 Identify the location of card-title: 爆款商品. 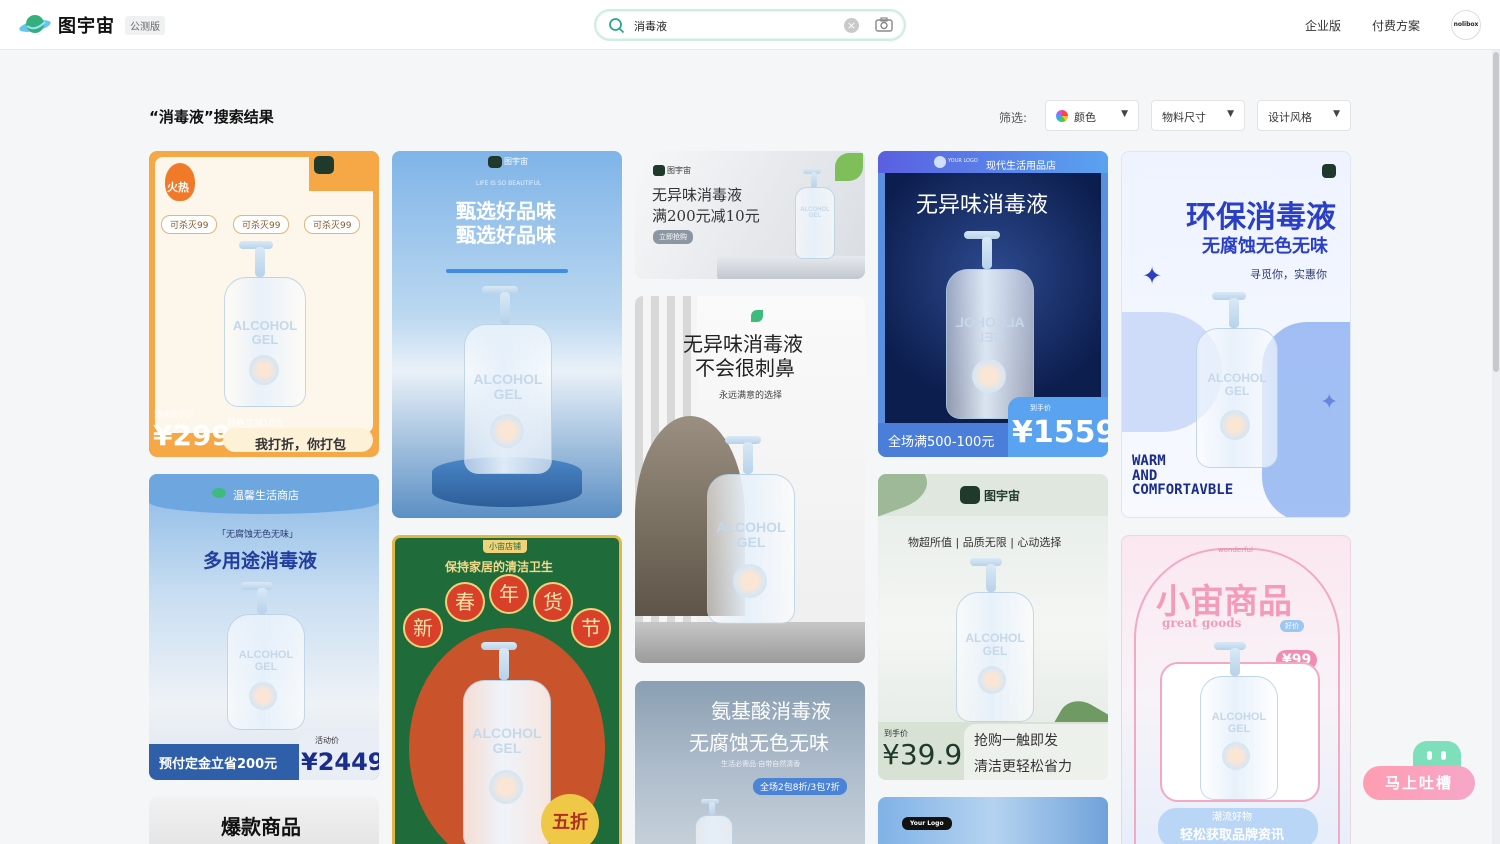
(261, 827).